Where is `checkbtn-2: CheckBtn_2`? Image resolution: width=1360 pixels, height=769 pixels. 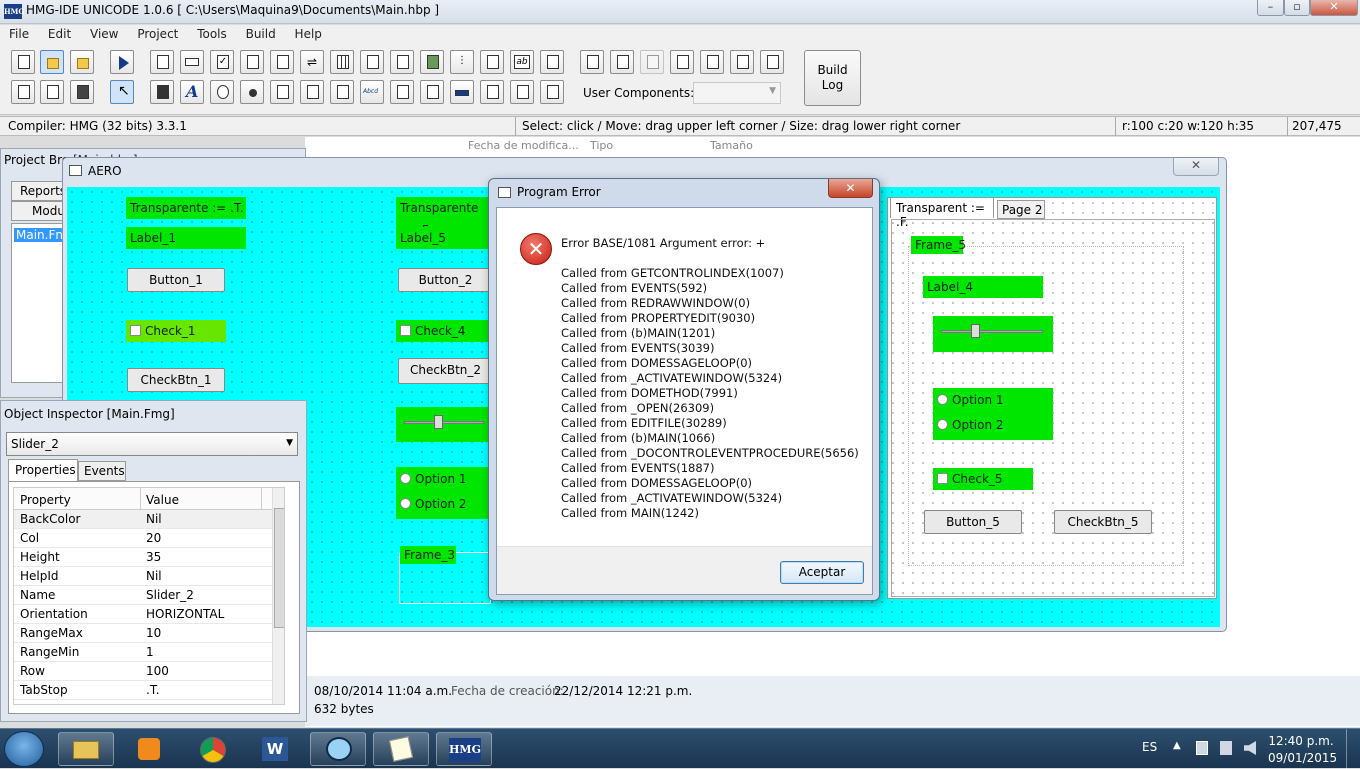 checkbtn-2: CheckBtn_2 is located at coordinates (445, 371).